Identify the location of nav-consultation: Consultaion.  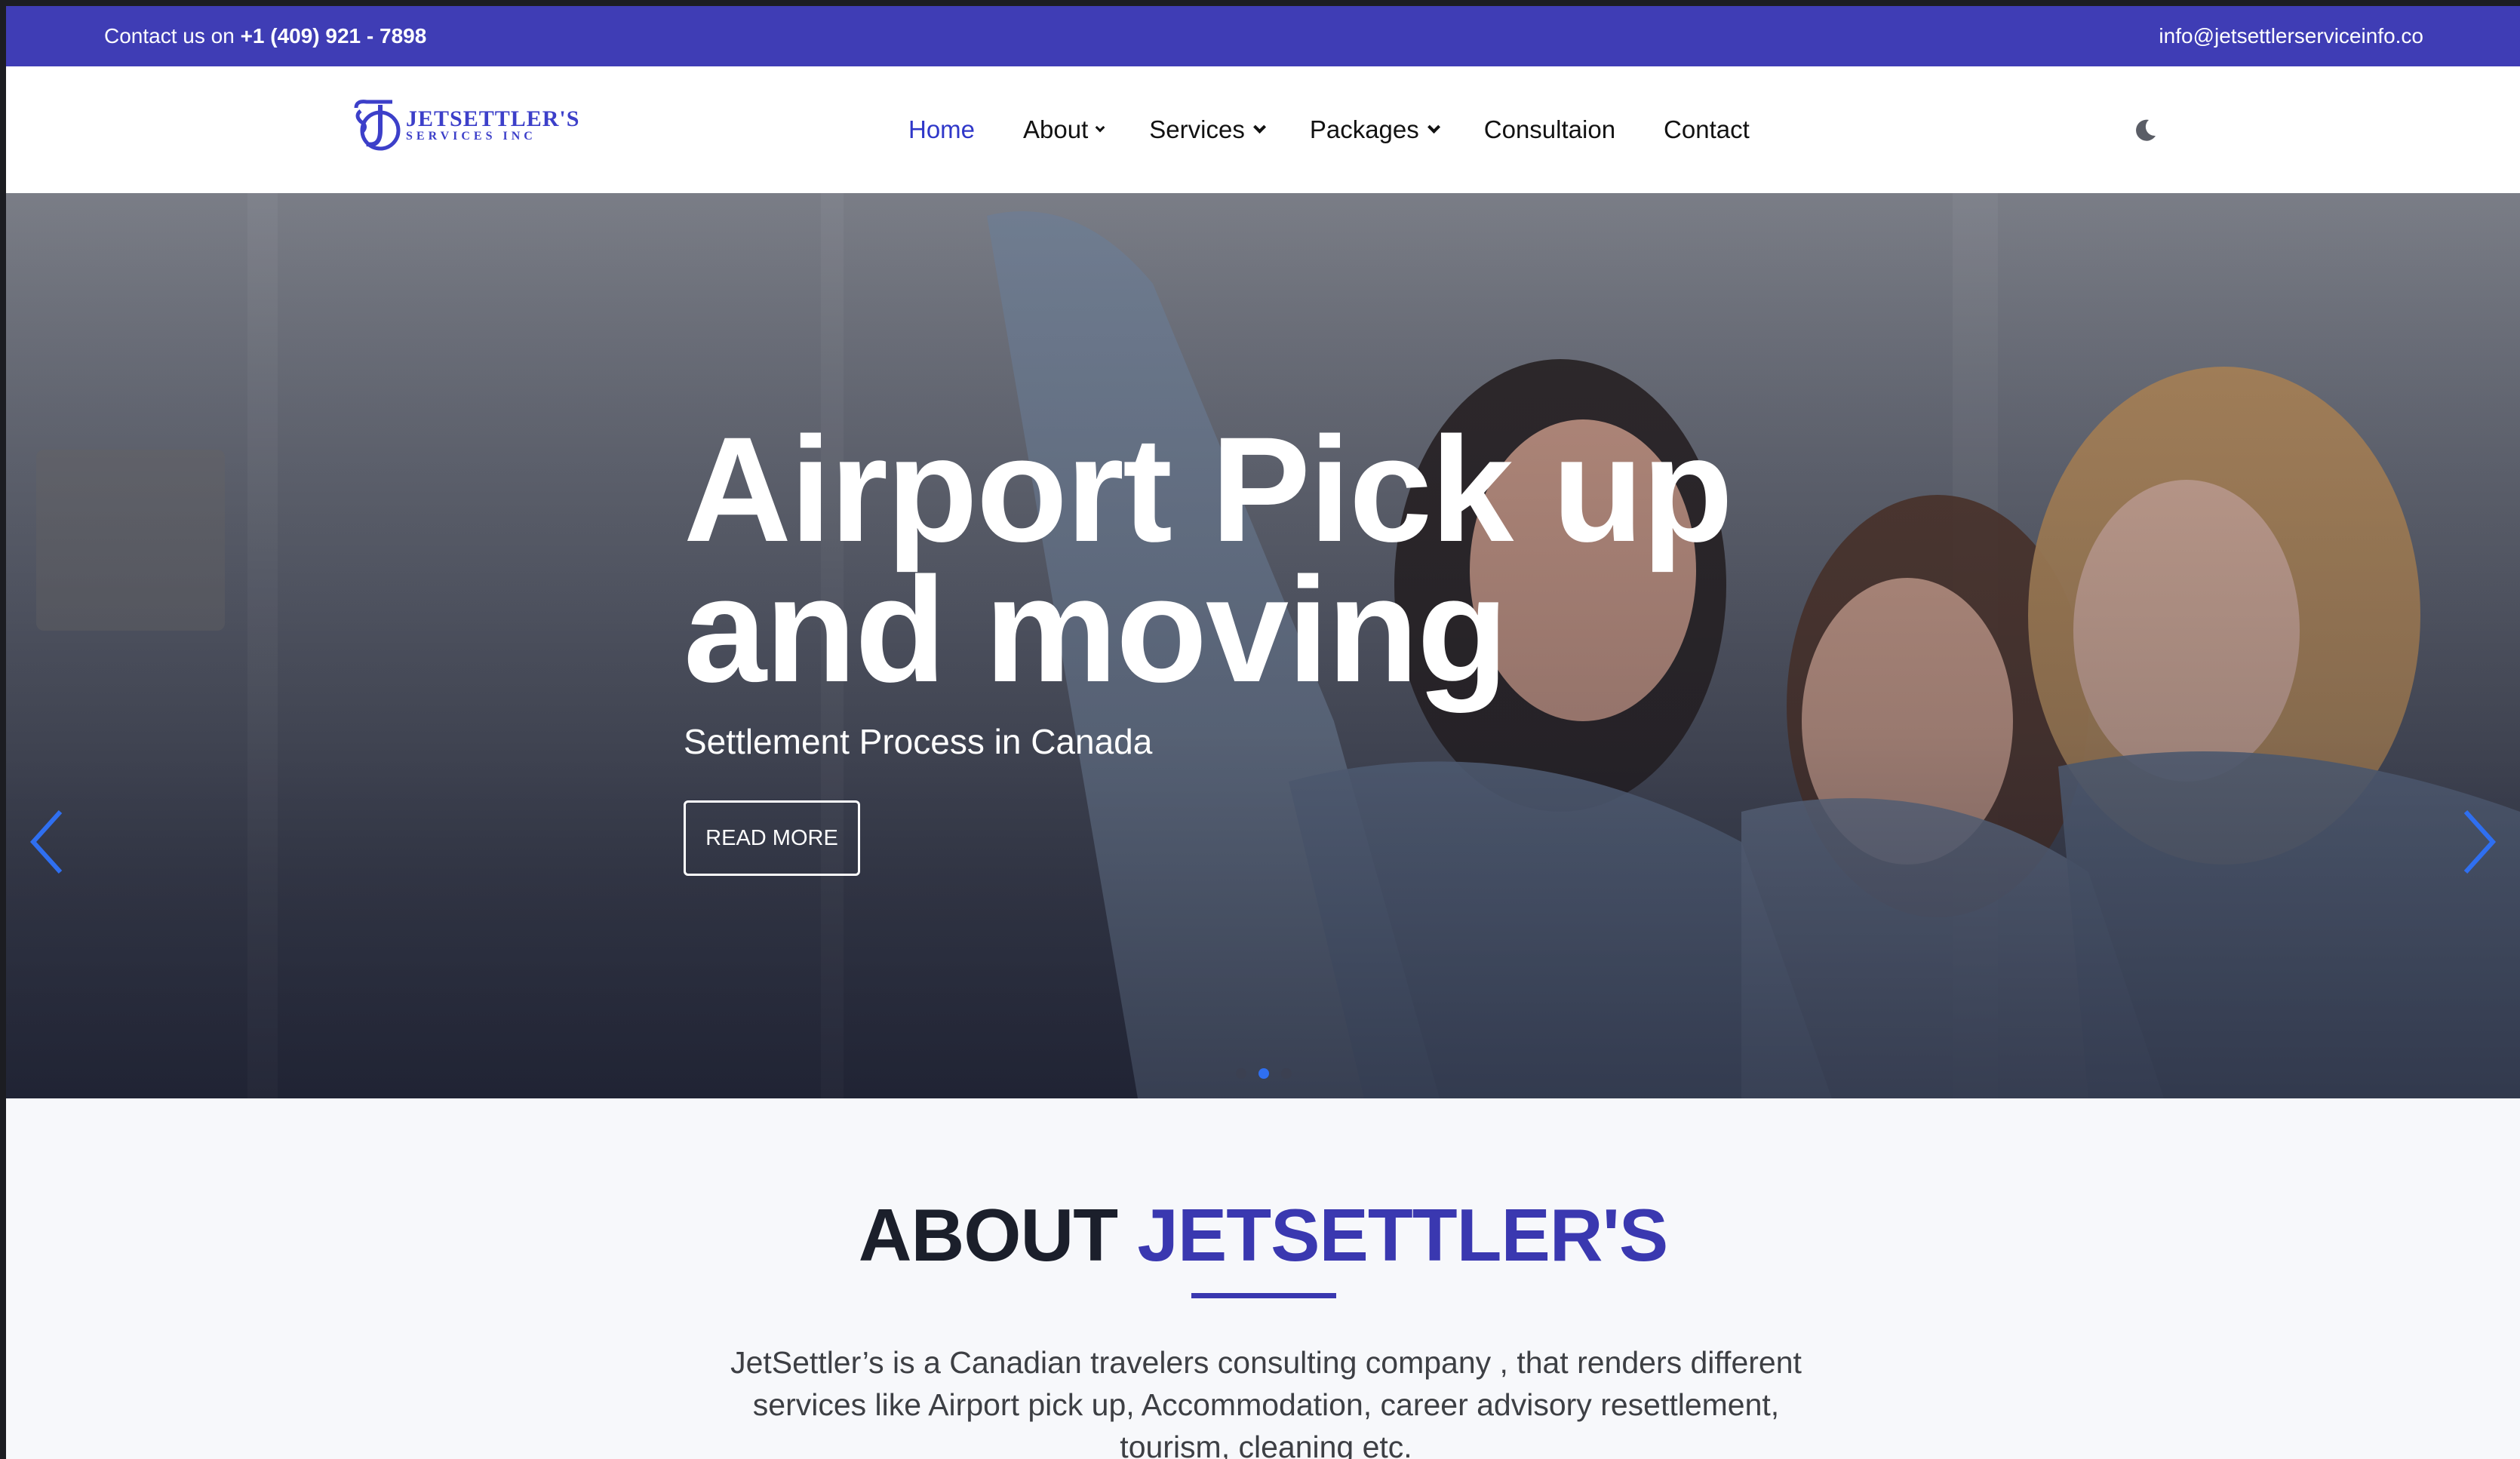
(1549, 129).